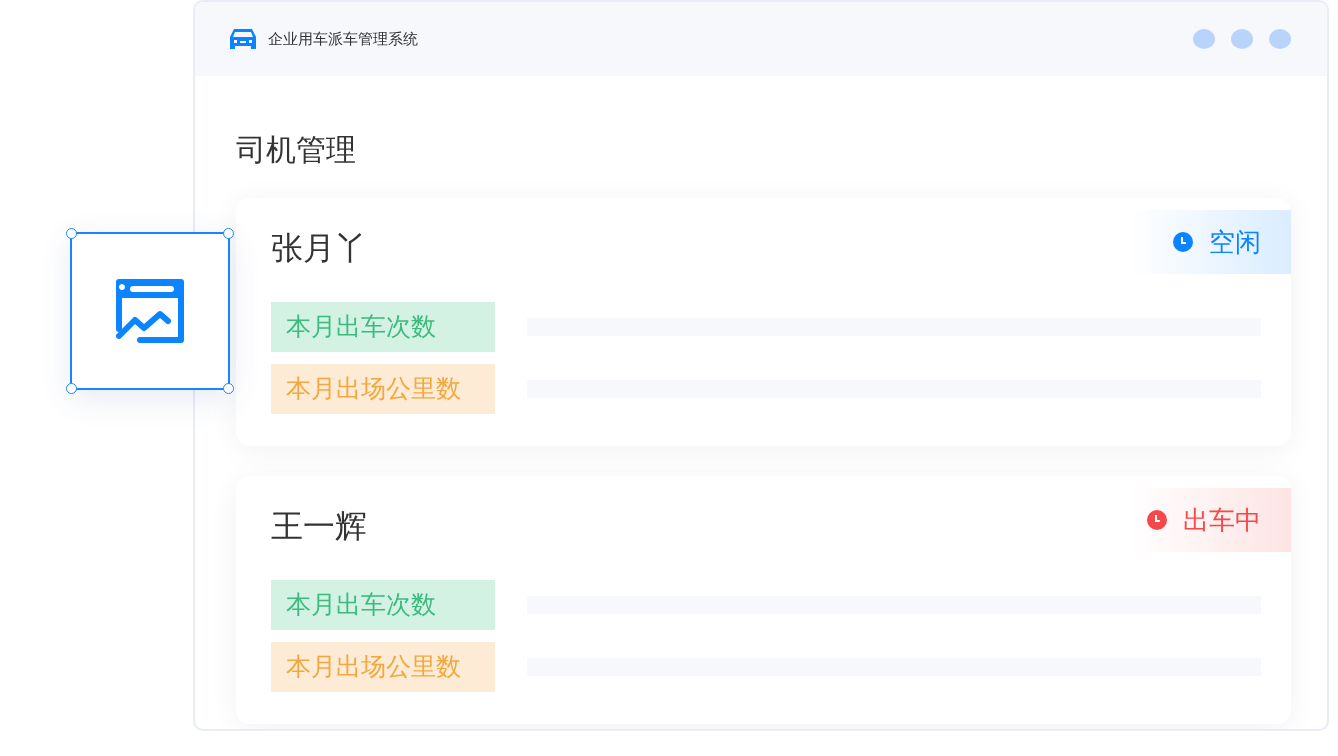 The image size is (1338, 756). I want to click on car-icon, so click(243, 39).